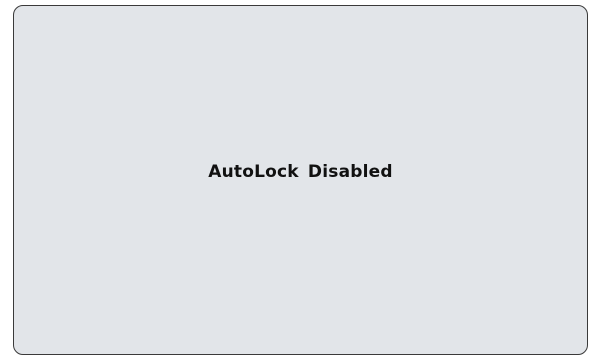 The image size is (602, 355). I want to click on autolock-status-message: AutoLock Disabled, so click(300, 172).